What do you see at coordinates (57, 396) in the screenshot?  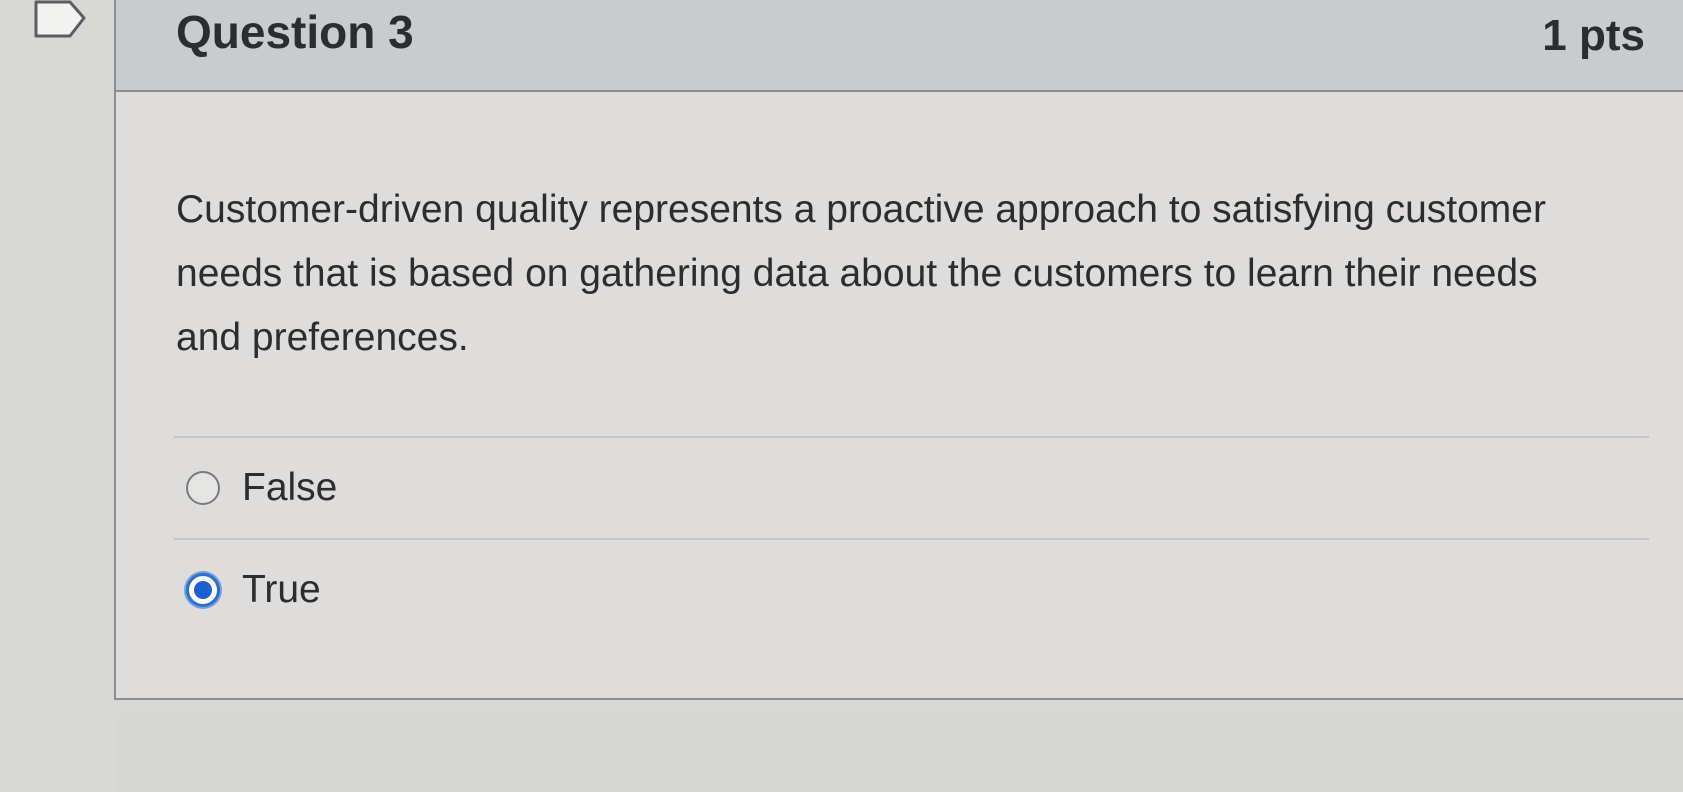 I see `left-gutter` at bounding box center [57, 396].